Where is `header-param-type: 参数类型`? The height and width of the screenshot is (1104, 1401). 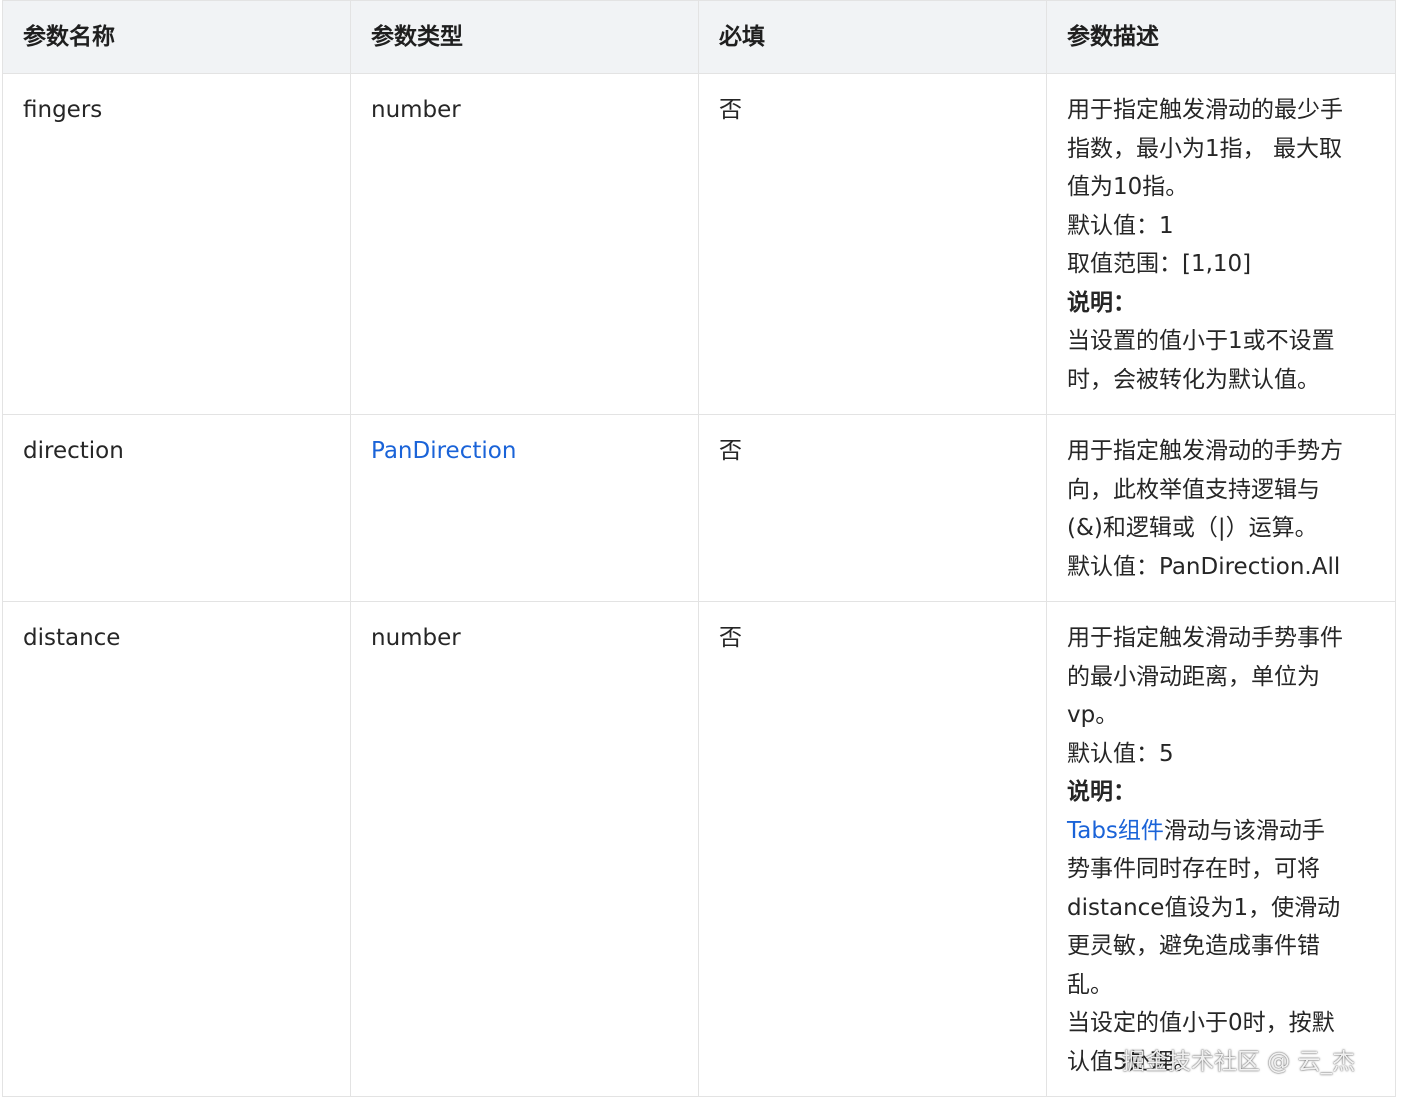 header-param-type: 参数类型 is located at coordinates (524, 37).